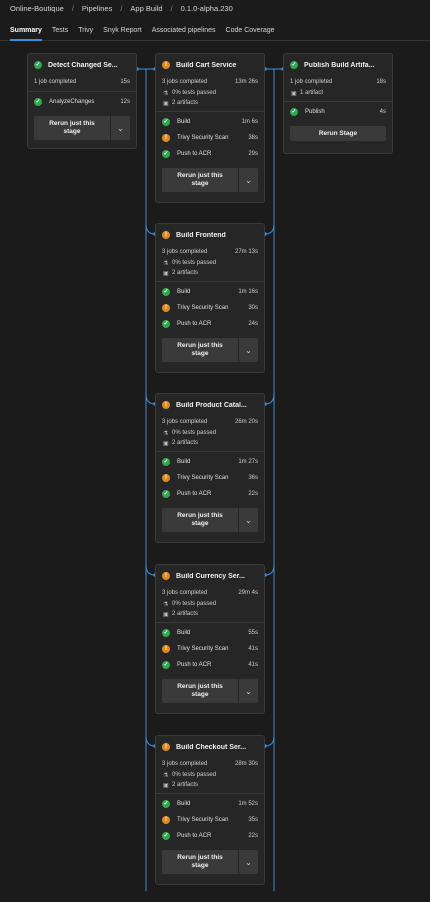  I want to click on job-duration: 24s, so click(253, 324).